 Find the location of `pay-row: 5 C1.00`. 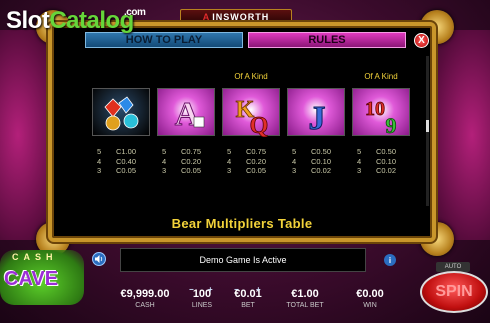

pay-row: 5 C1.00 is located at coordinates (121, 152).